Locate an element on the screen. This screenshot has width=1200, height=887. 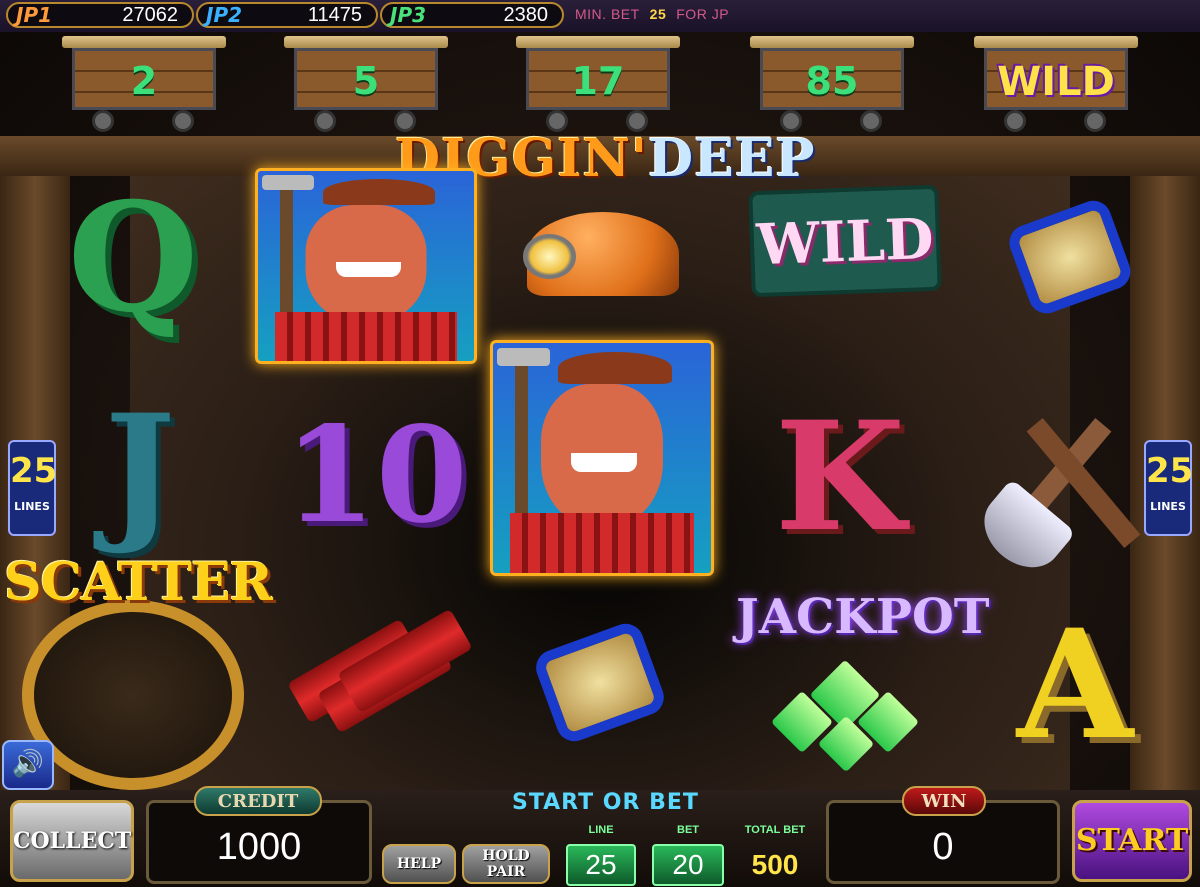
wild-symbol-text: WILD is located at coordinates (845, 242).